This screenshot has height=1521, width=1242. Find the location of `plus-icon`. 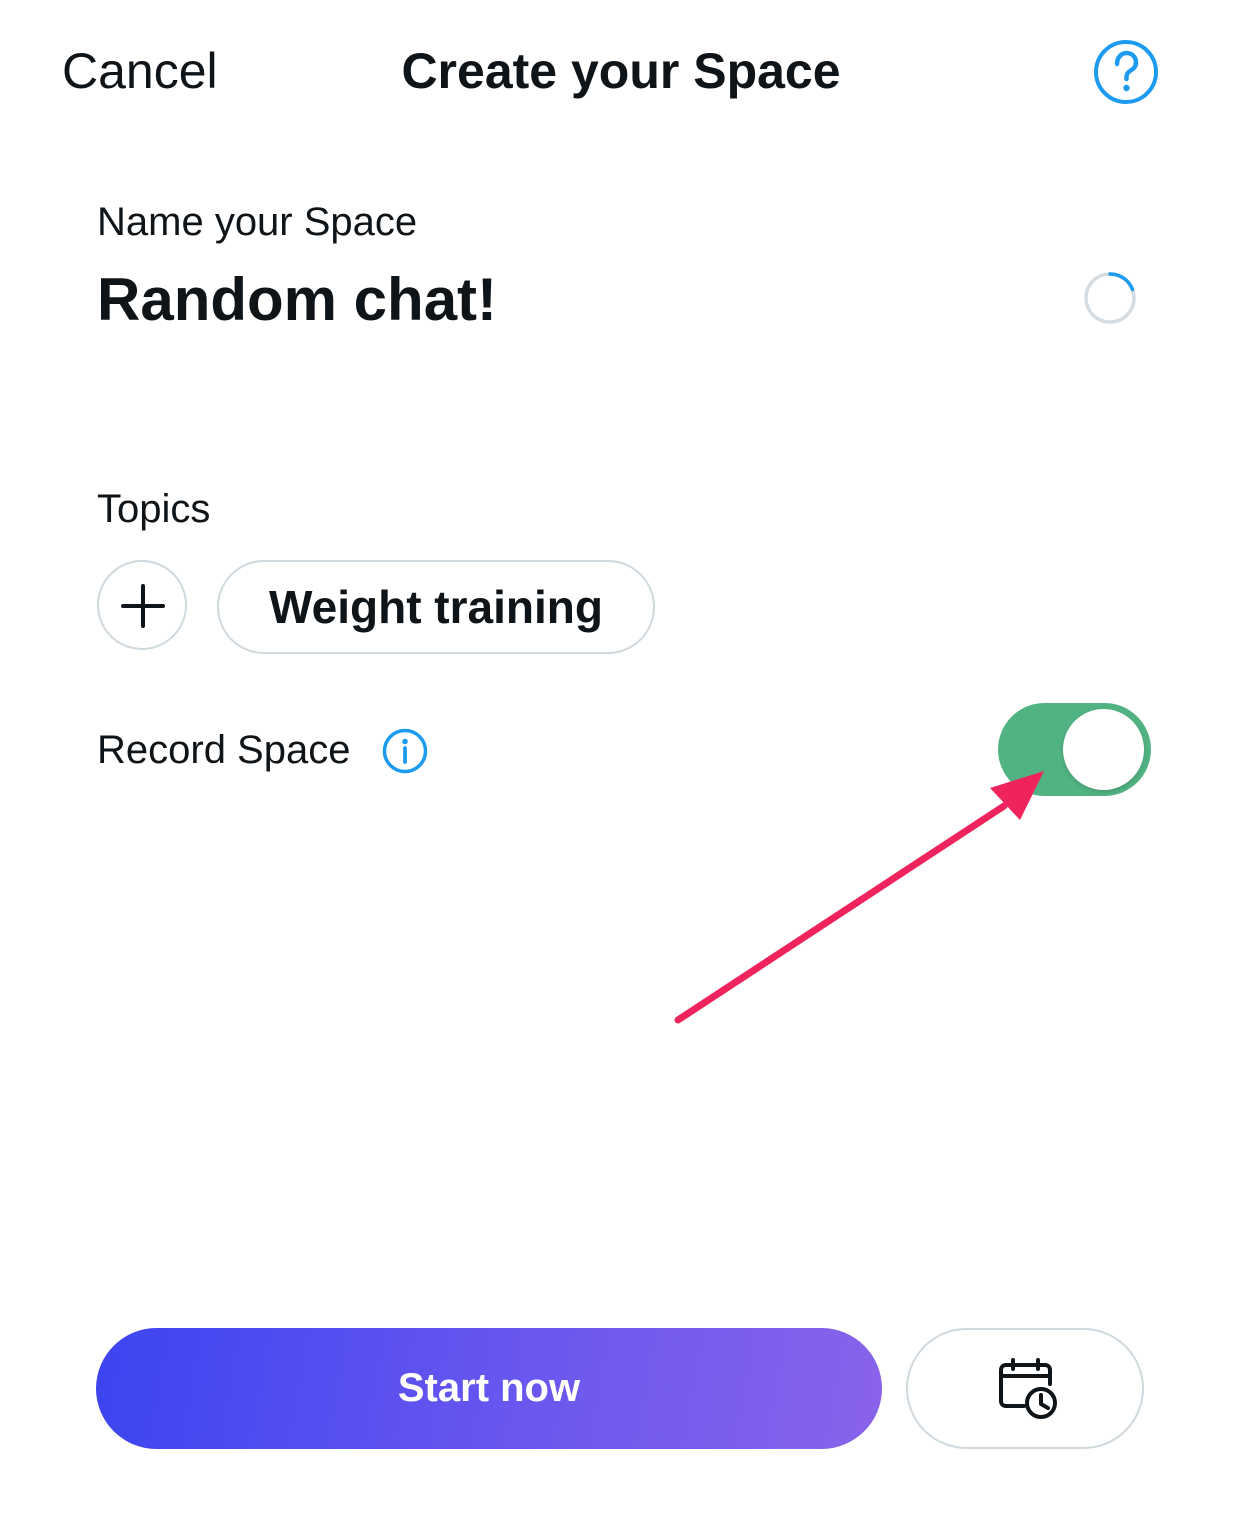

plus-icon is located at coordinates (143, 606).